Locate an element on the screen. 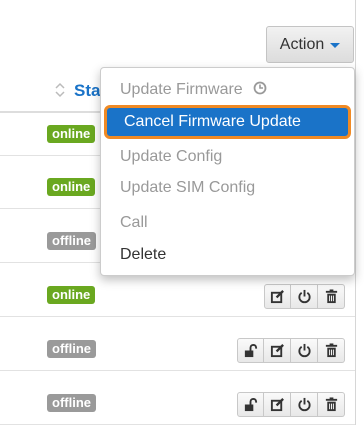 Image resolution: width=364 pixels, height=425 pixels. action-dropdown-button: Action is located at coordinates (310, 44).